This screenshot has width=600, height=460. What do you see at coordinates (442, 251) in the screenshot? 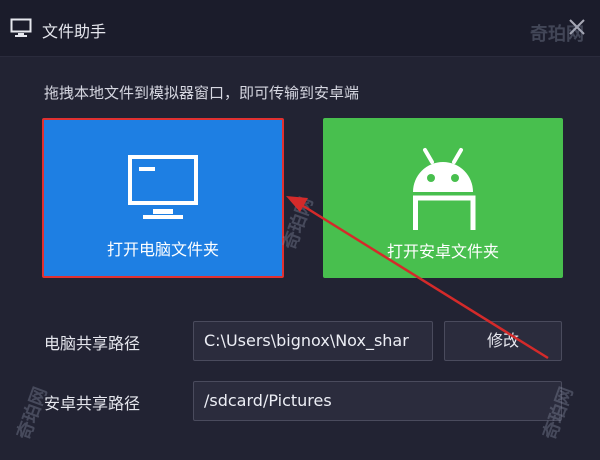
I see `open-android-folder-label: 打开安卓文件夹` at bounding box center [442, 251].